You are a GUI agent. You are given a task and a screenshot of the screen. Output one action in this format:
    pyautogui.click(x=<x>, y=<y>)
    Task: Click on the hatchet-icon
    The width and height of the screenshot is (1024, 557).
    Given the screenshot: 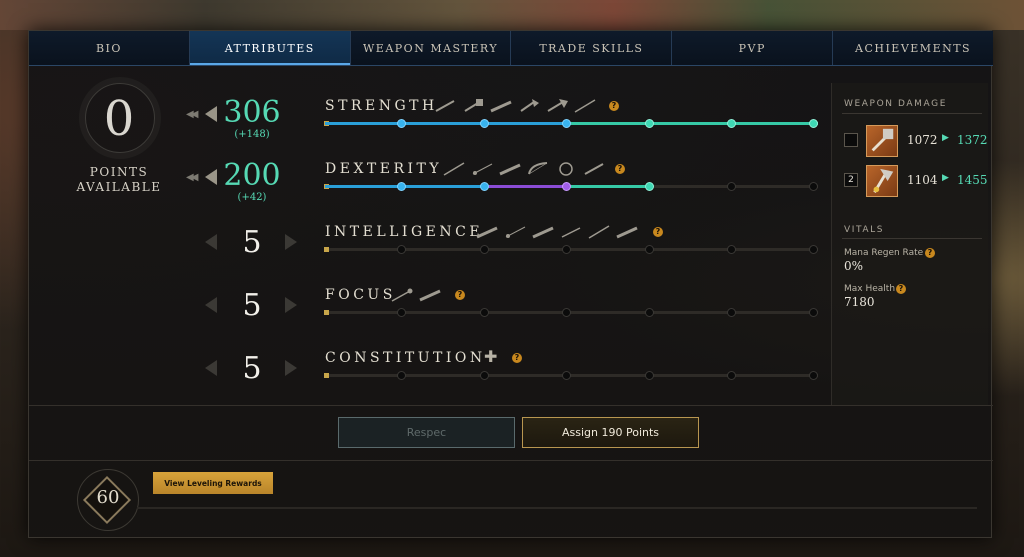 What is the action you would take?
    pyautogui.click(x=566, y=169)
    